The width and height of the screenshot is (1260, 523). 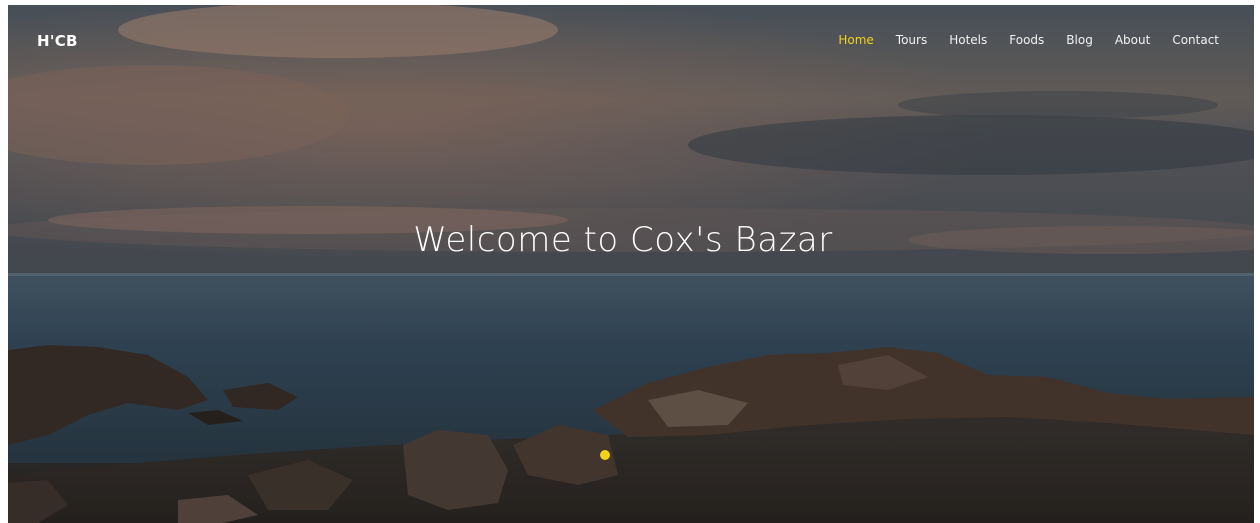 What do you see at coordinates (911, 40) in the screenshot?
I see `nav-item-tours: Tours` at bounding box center [911, 40].